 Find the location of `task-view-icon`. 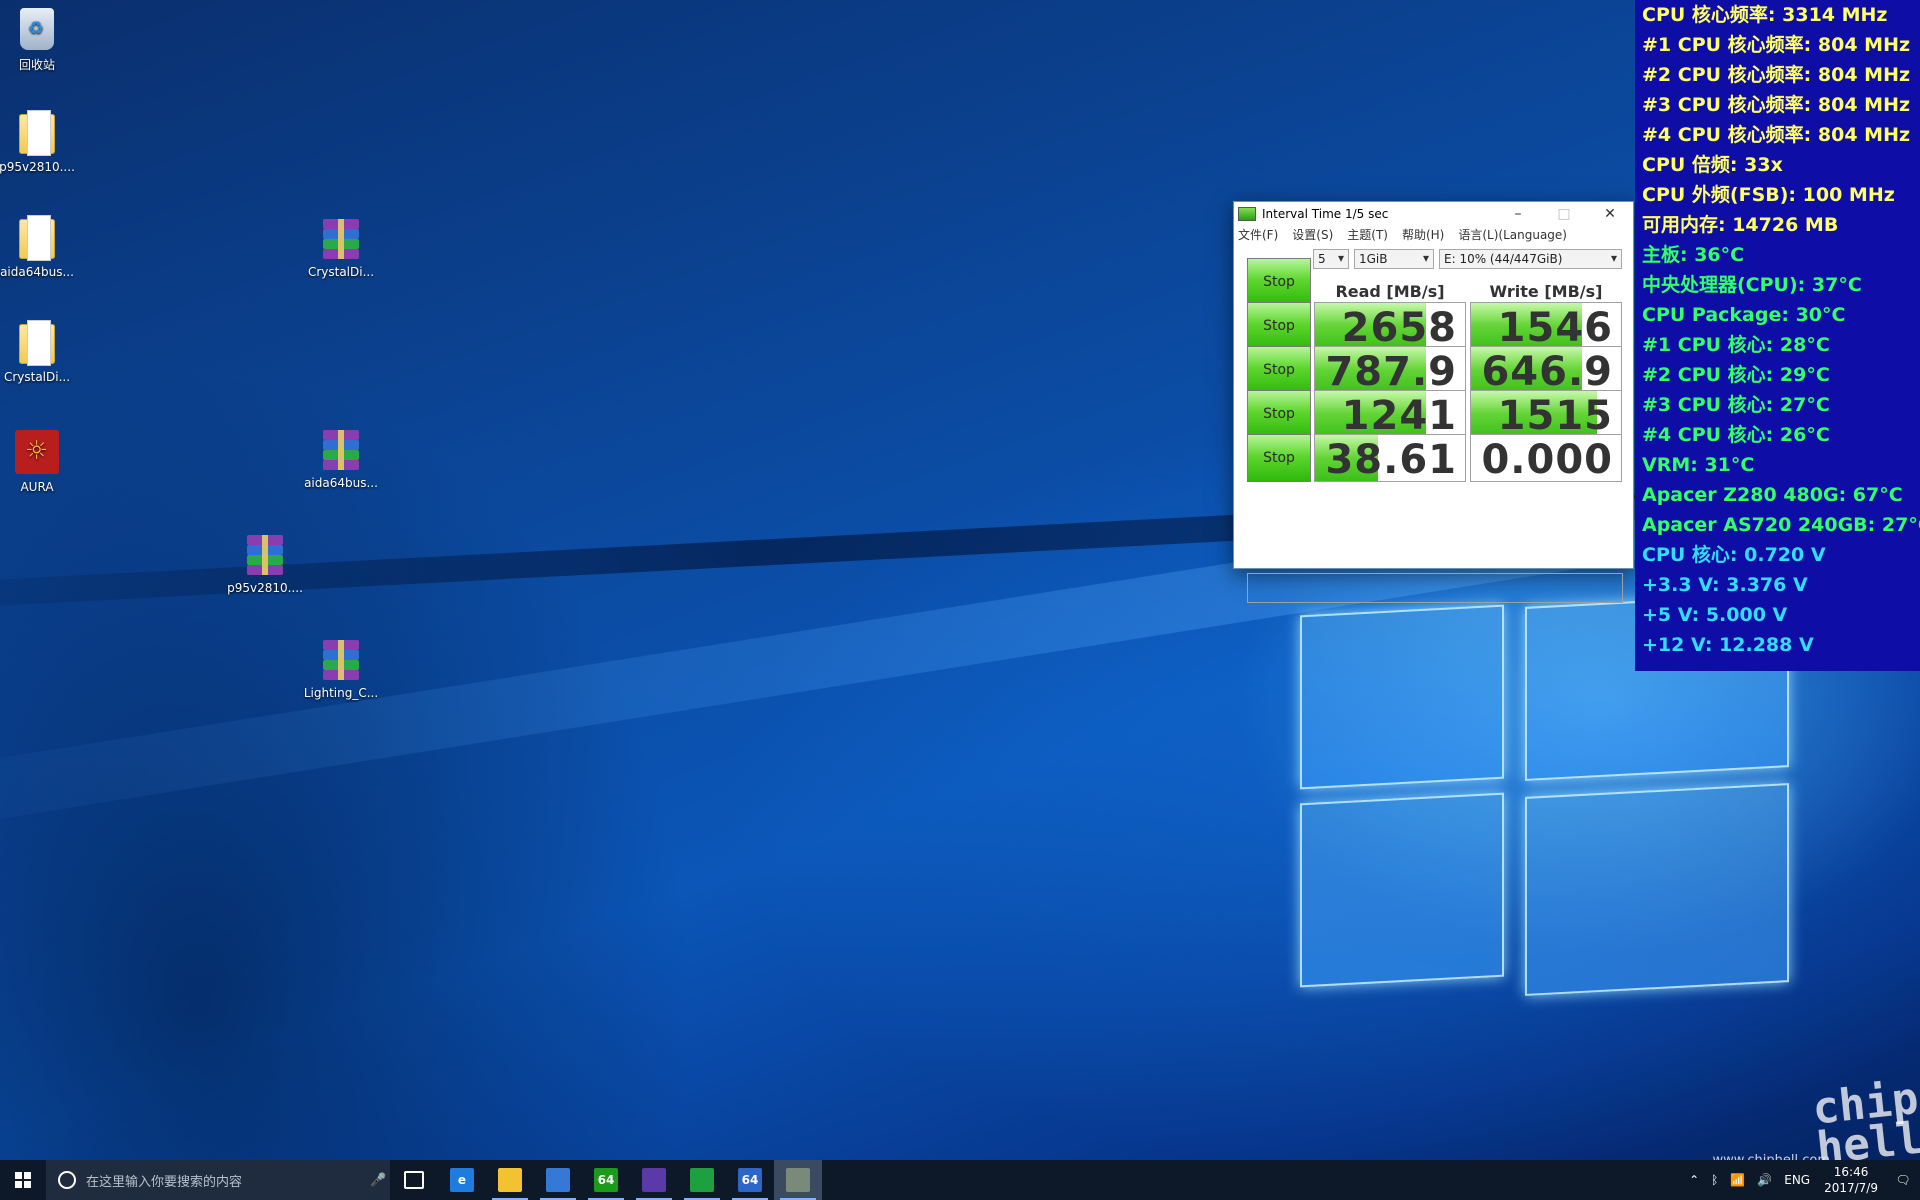

task-view-icon is located at coordinates (414, 1180).